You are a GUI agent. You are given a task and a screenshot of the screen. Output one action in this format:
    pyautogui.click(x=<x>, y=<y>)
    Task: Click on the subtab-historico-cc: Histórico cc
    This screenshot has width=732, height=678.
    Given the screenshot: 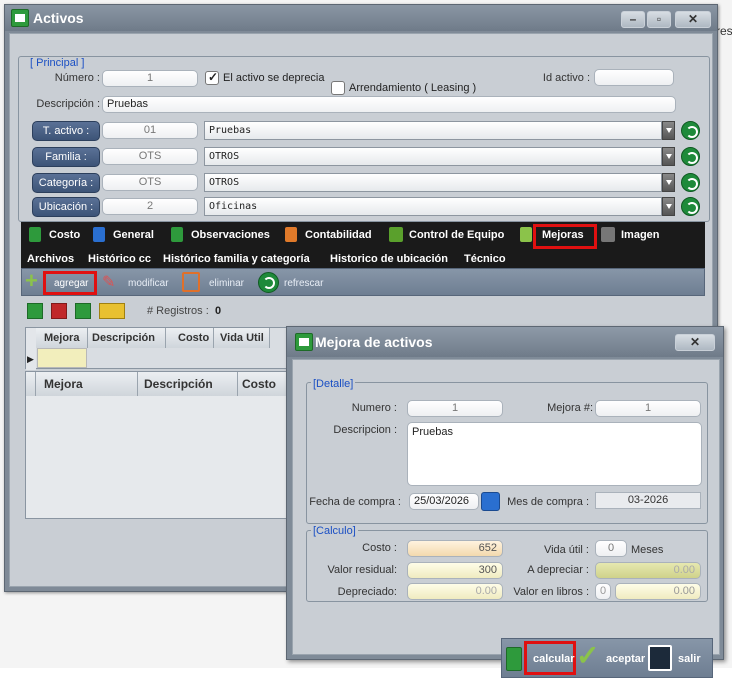 What is the action you would take?
    pyautogui.click(x=119, y=259)
    